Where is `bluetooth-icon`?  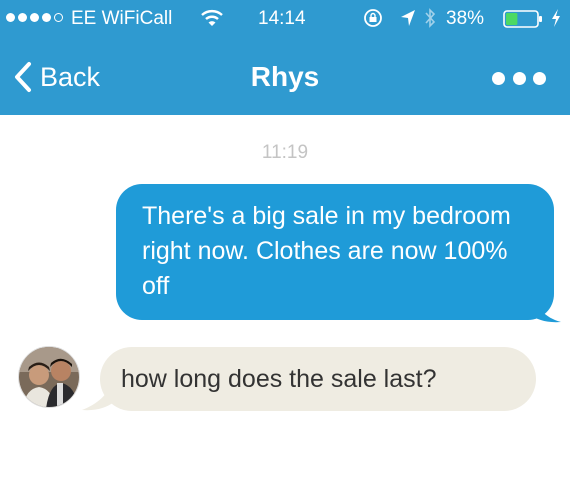
bluetooth-icon is located at coordinates (430, 18).